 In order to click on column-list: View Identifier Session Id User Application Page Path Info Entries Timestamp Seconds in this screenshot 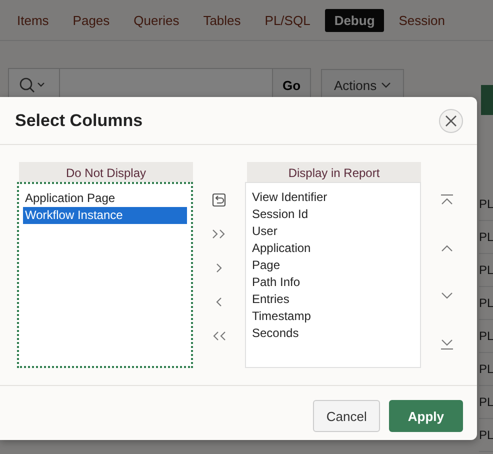, I will do `click(333, 275)`.